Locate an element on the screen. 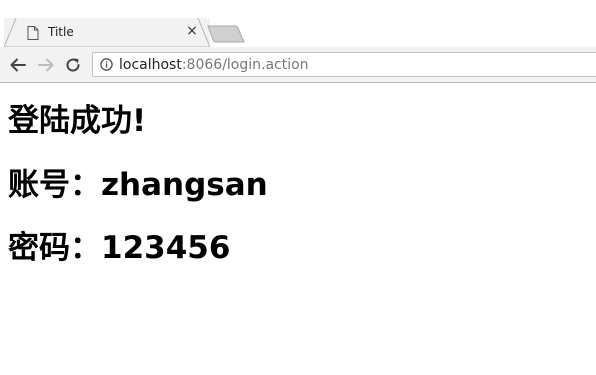 The height and width of the screenshot is (375, 596). tab-title: Title is located at coordinates (61, 32).